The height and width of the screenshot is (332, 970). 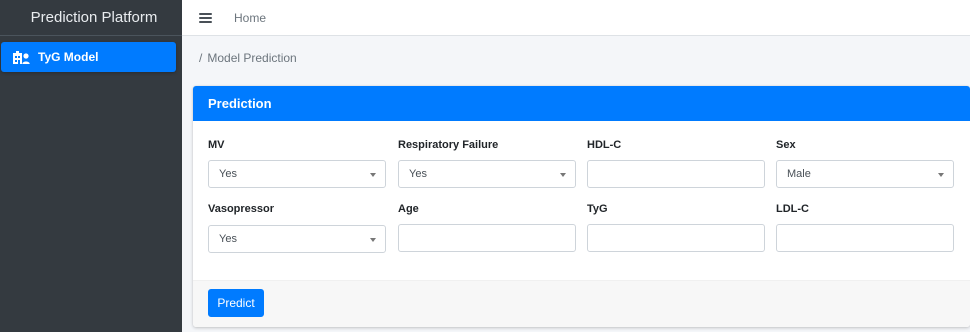 What do you see at coordinates (487, 174) in the screenshot?
I see `respiratory-failure-select: Yes` at bounding box center [487, 174].